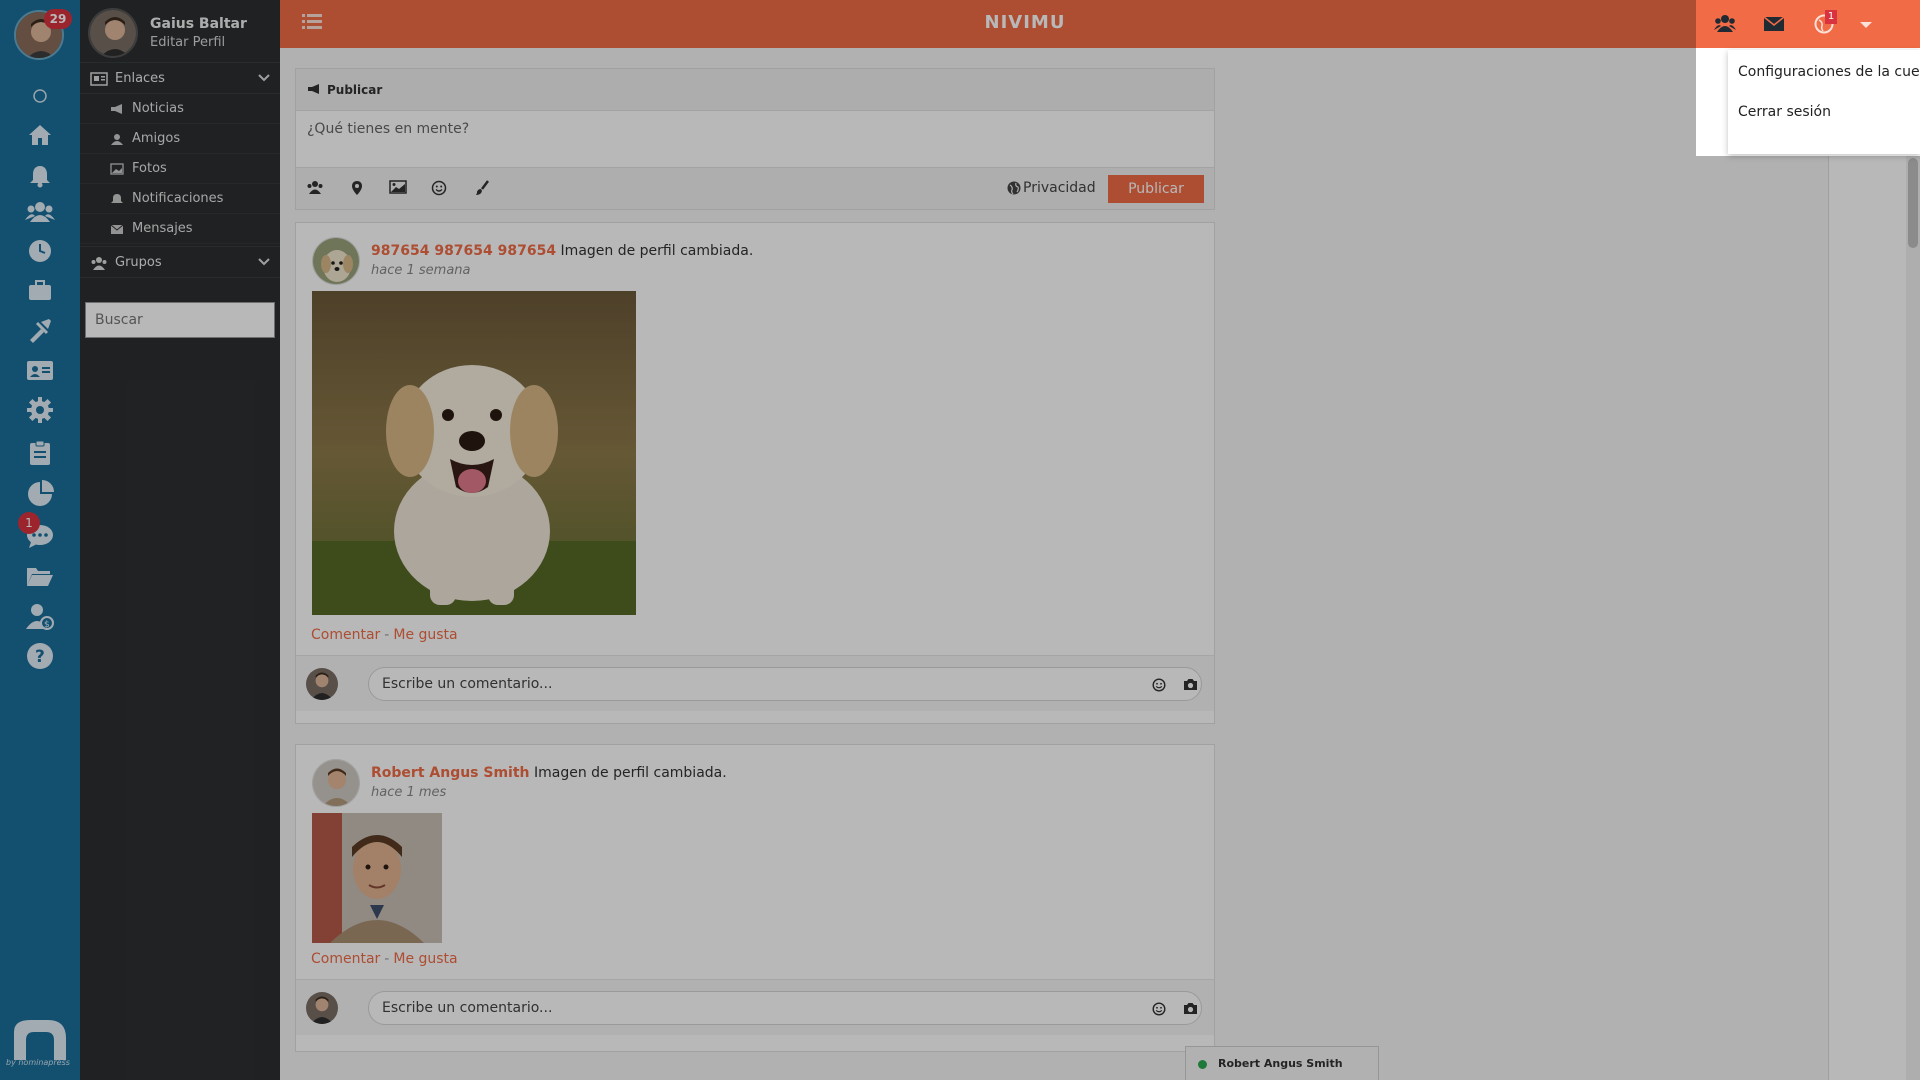  I want to click on friends-icon, so click(1725, 23).